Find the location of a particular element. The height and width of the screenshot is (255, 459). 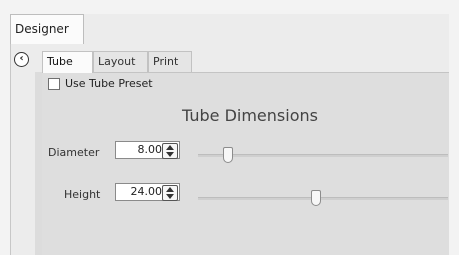

diameter-slider-track is located at coordinates (323, 155).